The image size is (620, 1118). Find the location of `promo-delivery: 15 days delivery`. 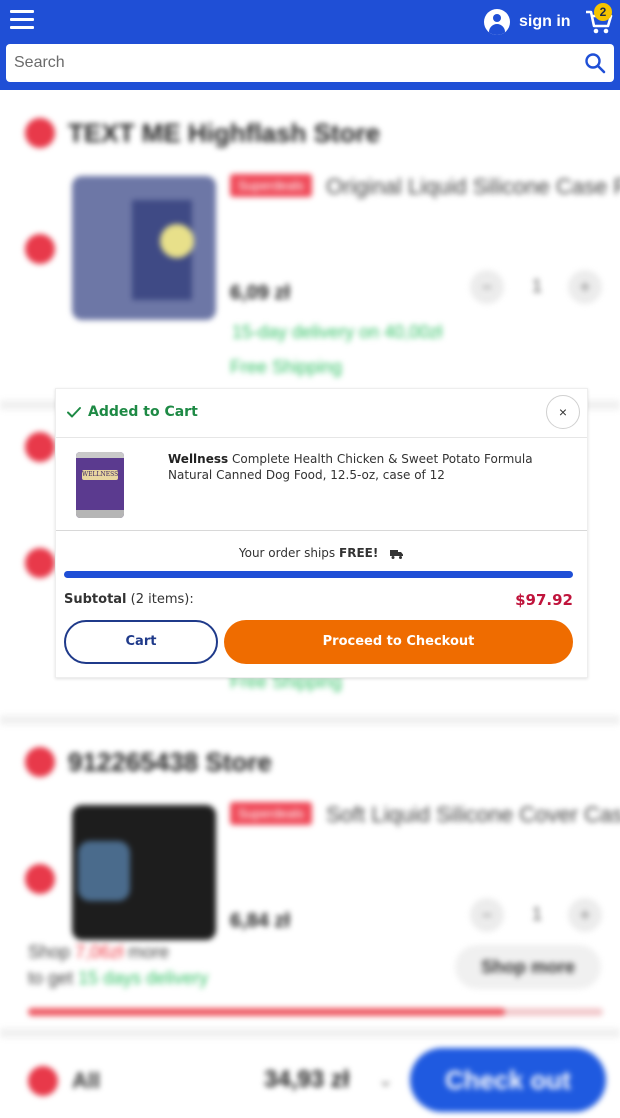

promo-delivery: 15 days delivery is located at coordinates (143, 978).